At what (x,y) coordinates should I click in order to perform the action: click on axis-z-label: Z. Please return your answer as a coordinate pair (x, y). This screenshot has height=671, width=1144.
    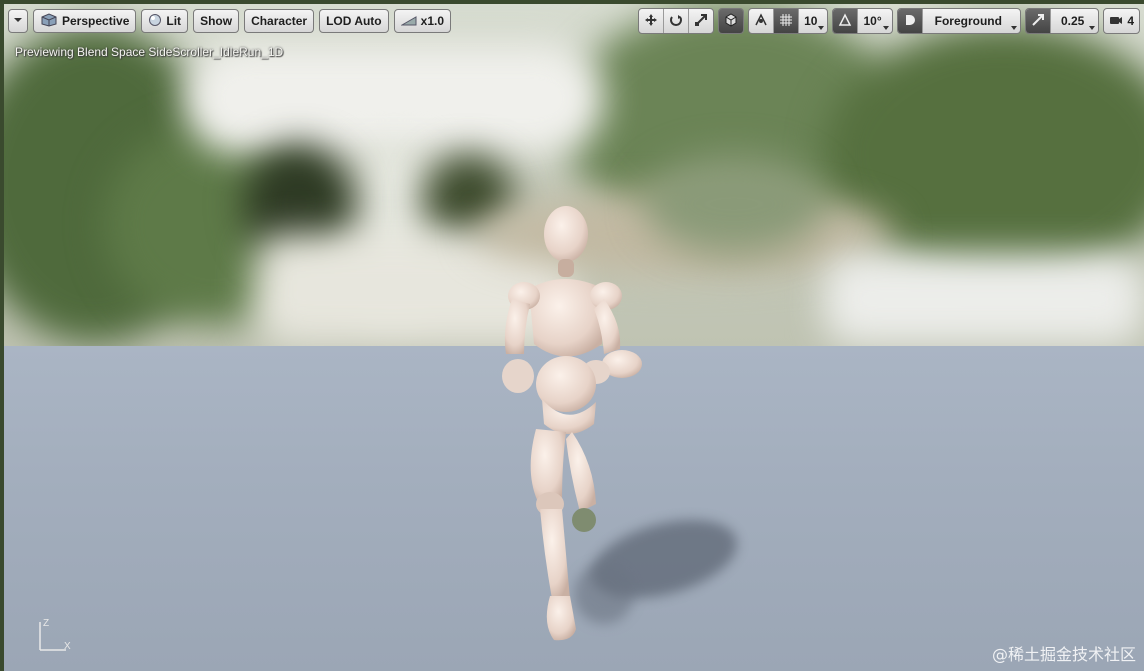
    Looking at the image, I should click on (46, 623).